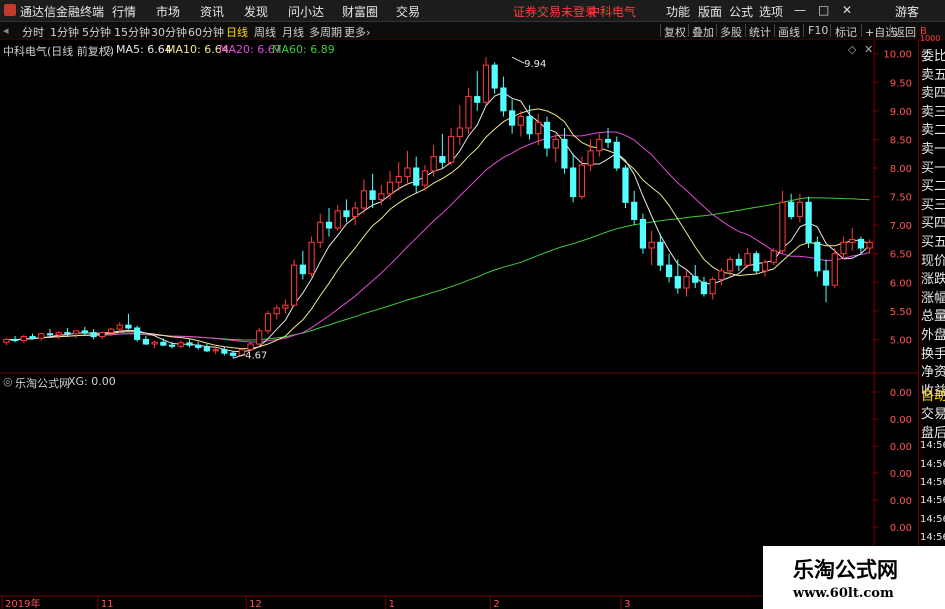 The height and width of the screenshot is (609, 945). Describe the element at coordinates (933, 415) in the screenshot. I see `side-lower-label: 交易` at that location.